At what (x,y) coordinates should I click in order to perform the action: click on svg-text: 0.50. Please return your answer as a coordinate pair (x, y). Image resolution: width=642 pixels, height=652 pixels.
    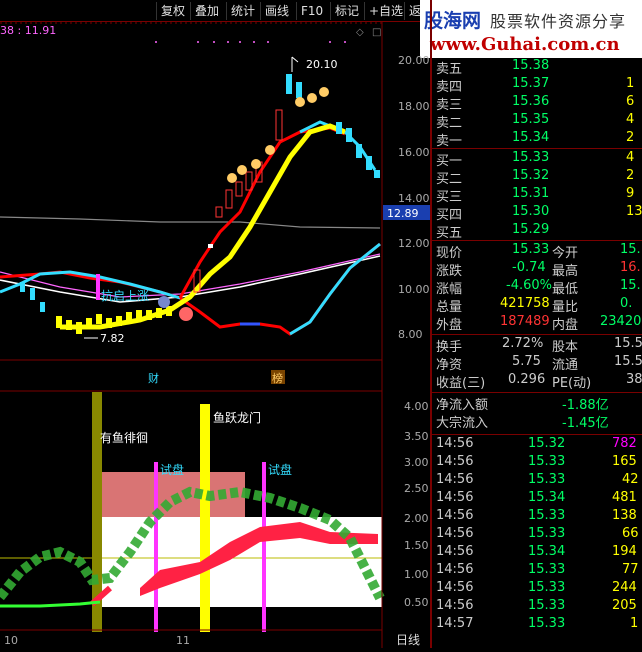
    Looking at the image, I should click on (416, 602).